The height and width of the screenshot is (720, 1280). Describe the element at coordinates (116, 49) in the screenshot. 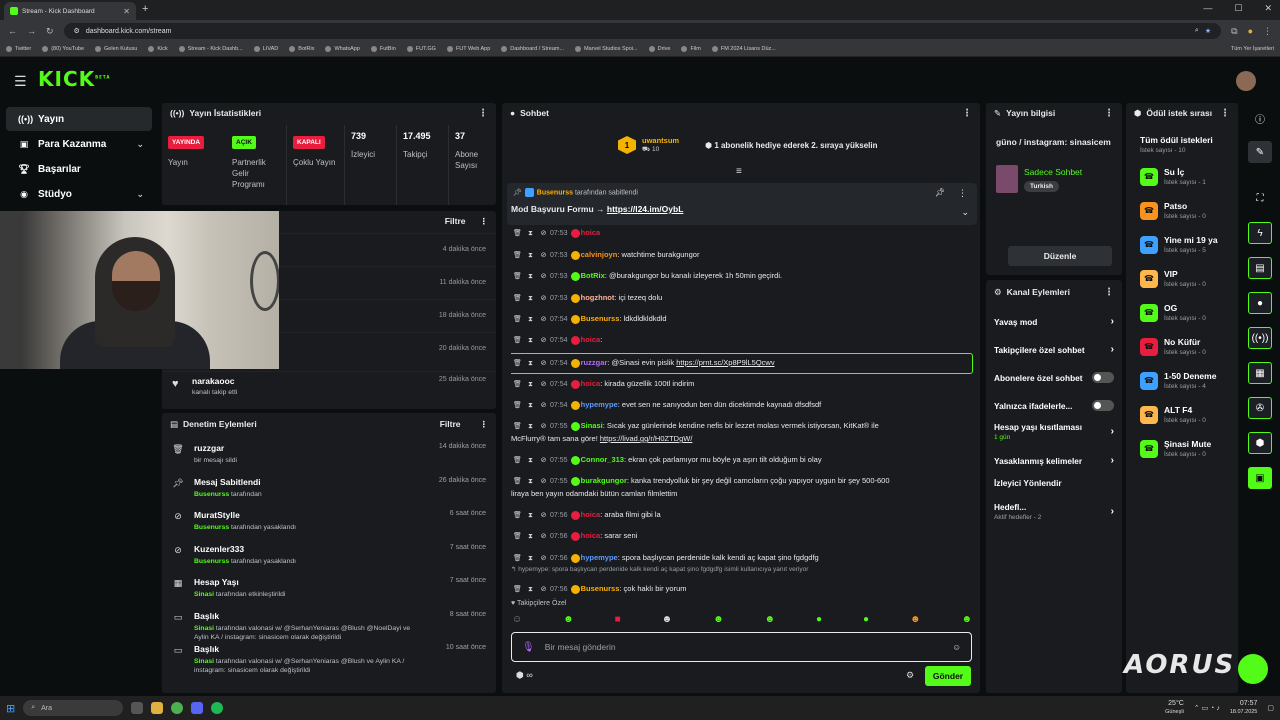

I see `bookmark-item: Gelen Kutusu` at that location.